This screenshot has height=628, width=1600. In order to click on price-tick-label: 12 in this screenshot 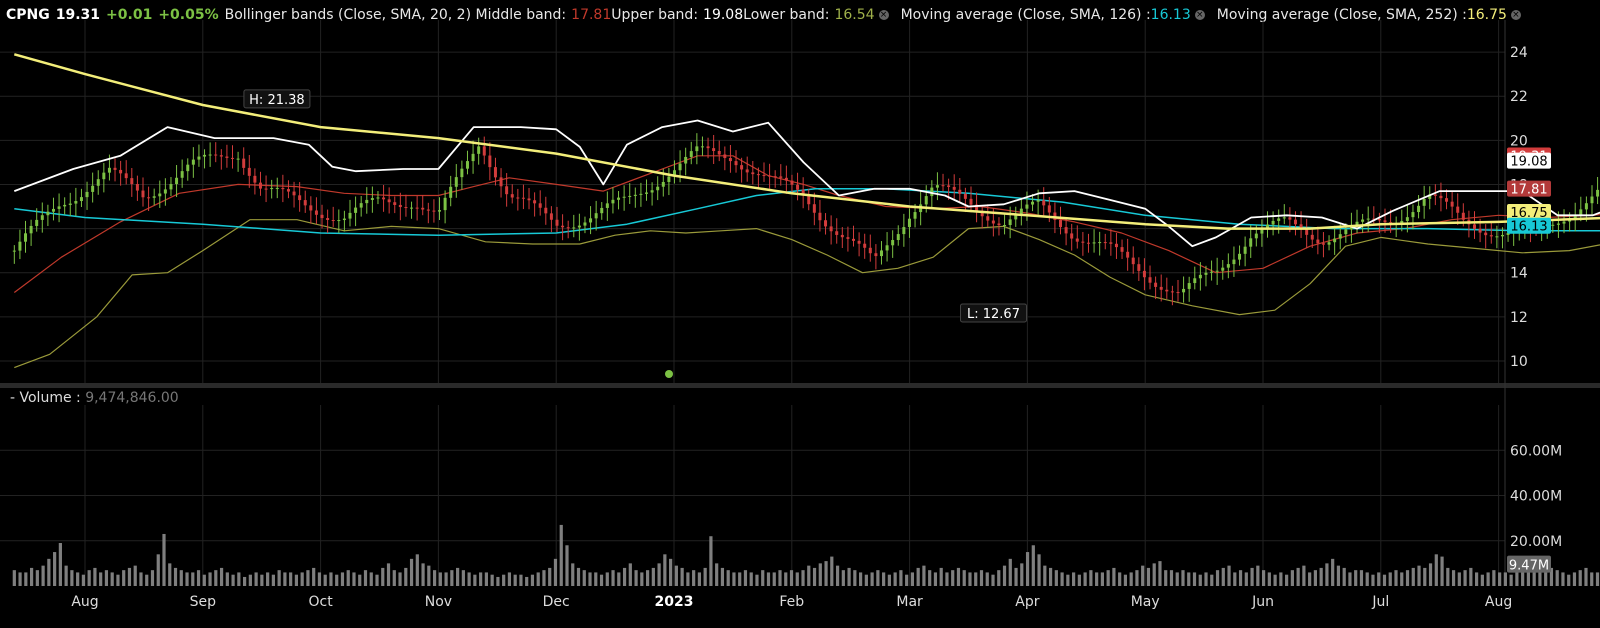, I will do `click(1519, 318)`.